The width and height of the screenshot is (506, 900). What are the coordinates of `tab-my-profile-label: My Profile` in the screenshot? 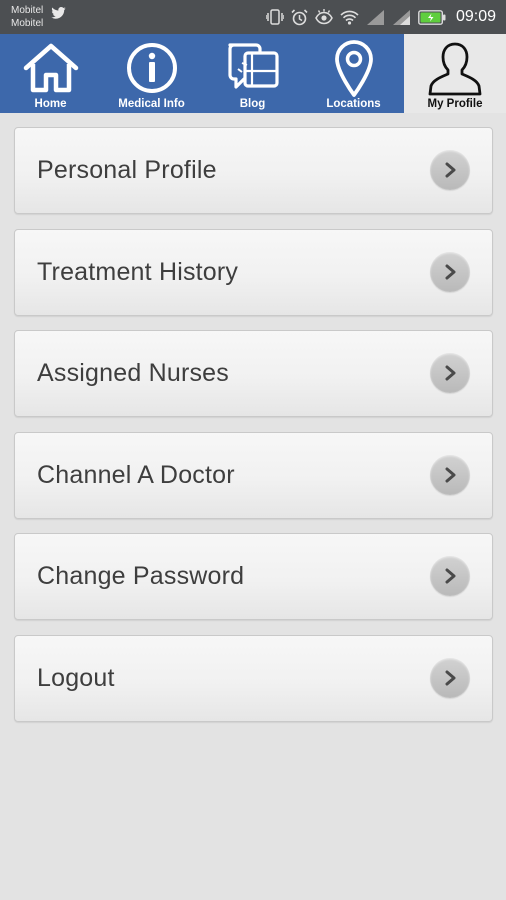 It's located at (455, 104).